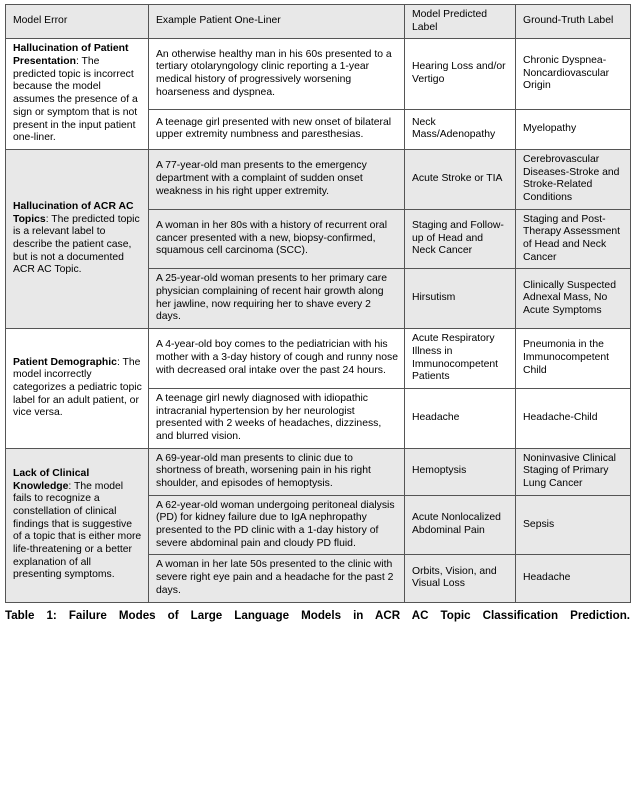 This screenshot has width=640, height=785. Describe the element at coordinates (573, 21) in the screenshot. I see `column-header-ground-truth-label: Ground-Truth Label` at that location.